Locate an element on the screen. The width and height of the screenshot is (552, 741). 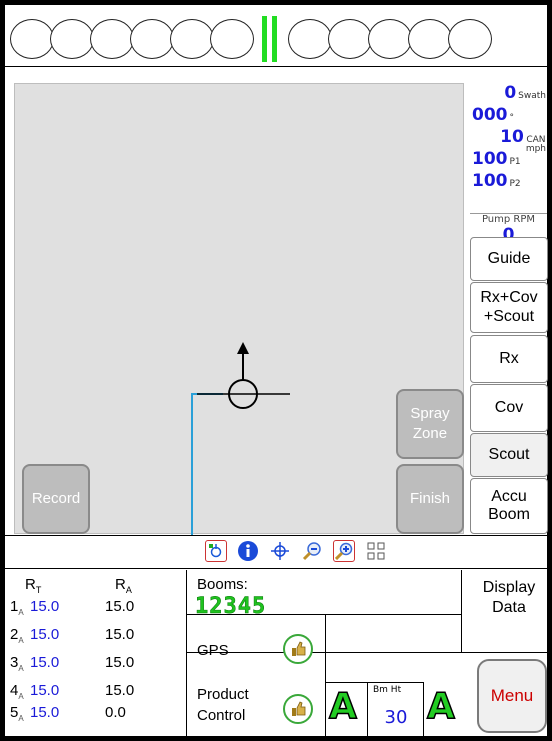
booms-label: Booms: is located at coordinates (222, 584).